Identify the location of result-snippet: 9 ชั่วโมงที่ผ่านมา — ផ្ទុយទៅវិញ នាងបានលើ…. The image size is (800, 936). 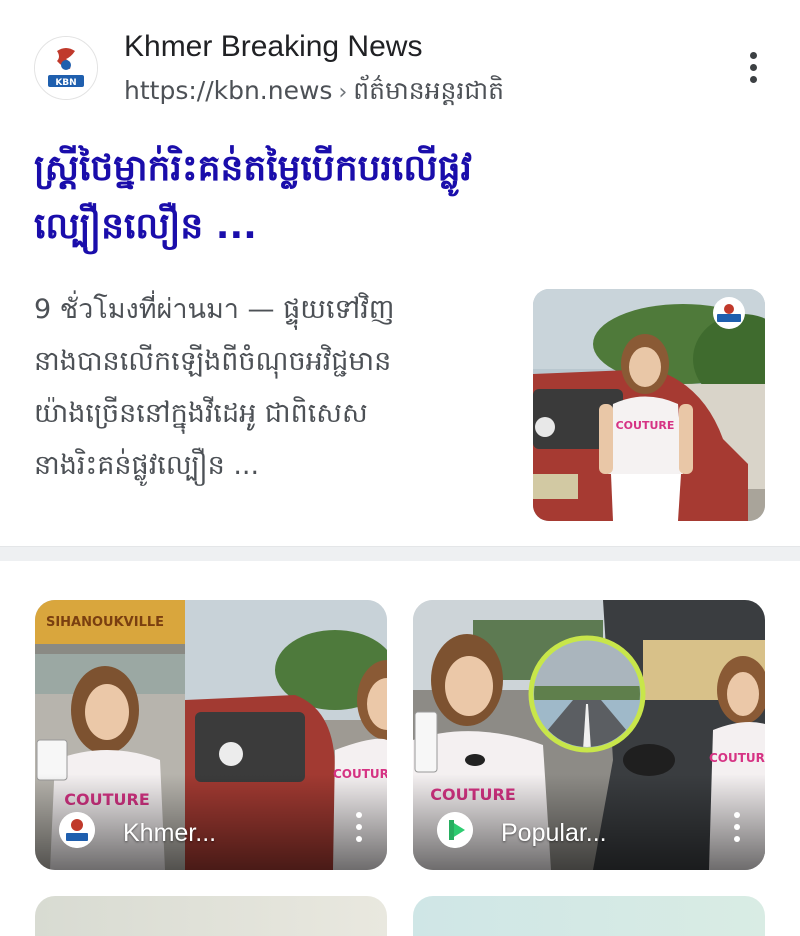
(269, 388).